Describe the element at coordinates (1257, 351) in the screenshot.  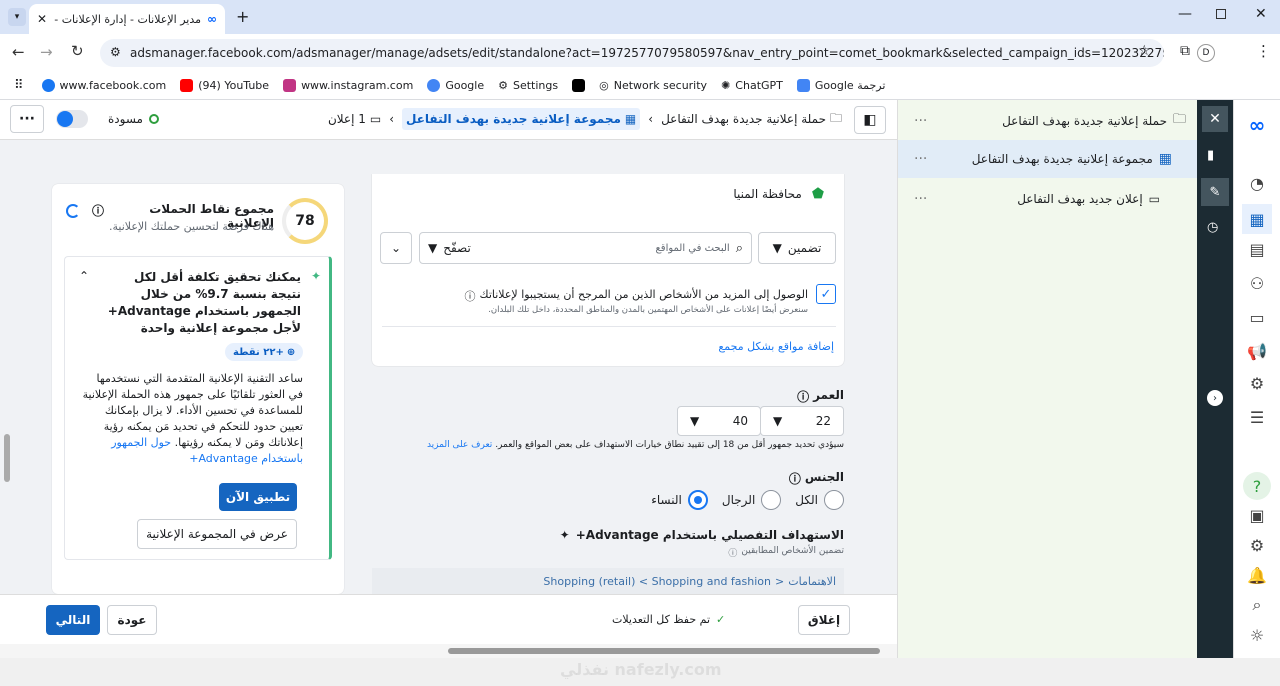
I see `megaphone-icon: 📢` at that location.